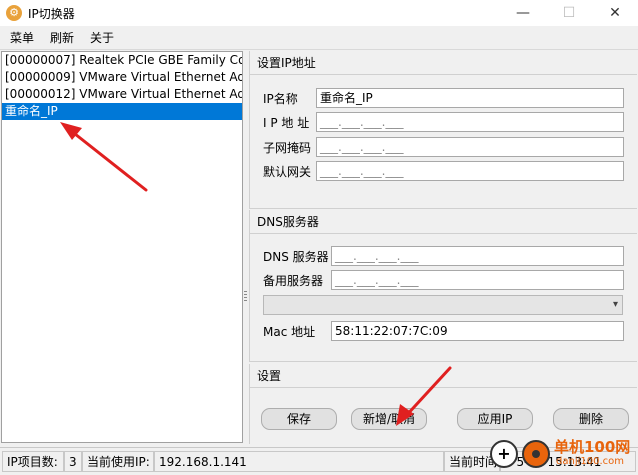  Describe the element at coordinates (536, 454) in the screenshot. I see `watermark-record-icon` at that location.